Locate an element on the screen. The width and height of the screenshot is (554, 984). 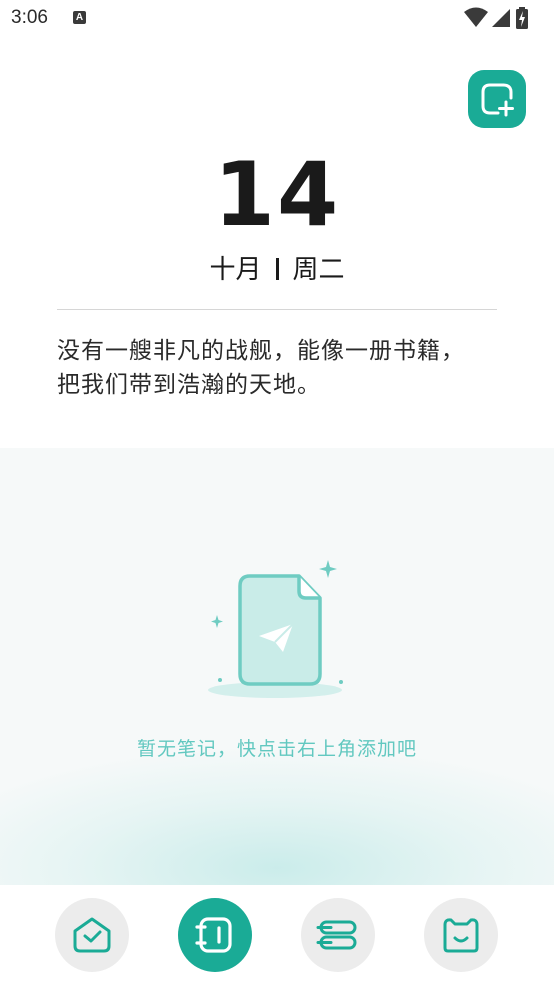
date-weekday: 周二 is located at coordinates (318, 270).